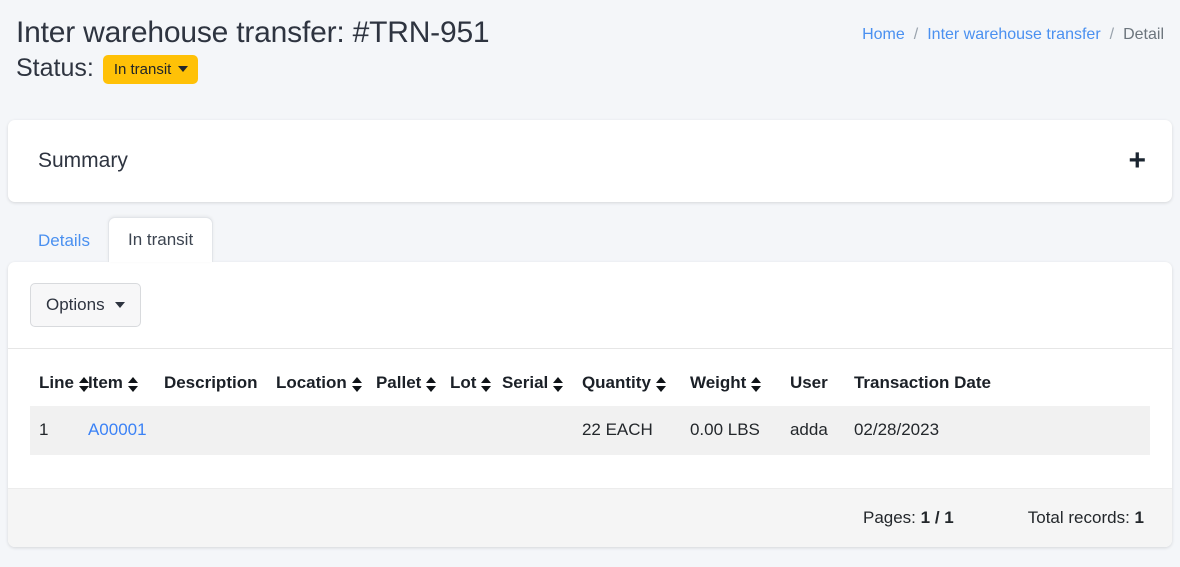 Image resolution: width=1180 pixels, height=567 pixels. I want to click on total-records-info: Total records: 1, so click(1086, 518).